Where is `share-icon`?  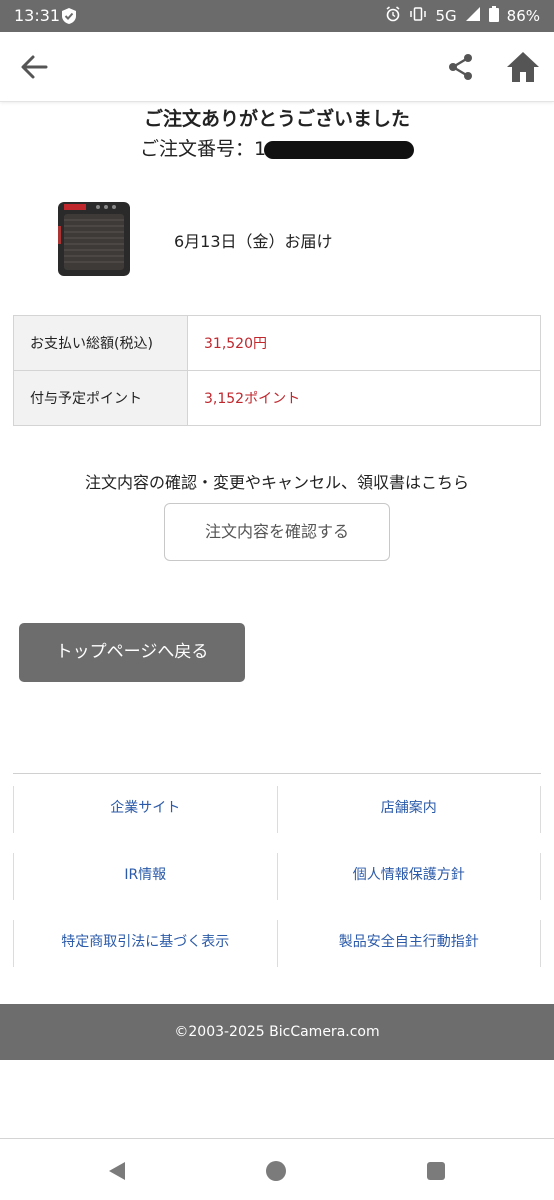
share-icon is located at coordinates (461, 67).